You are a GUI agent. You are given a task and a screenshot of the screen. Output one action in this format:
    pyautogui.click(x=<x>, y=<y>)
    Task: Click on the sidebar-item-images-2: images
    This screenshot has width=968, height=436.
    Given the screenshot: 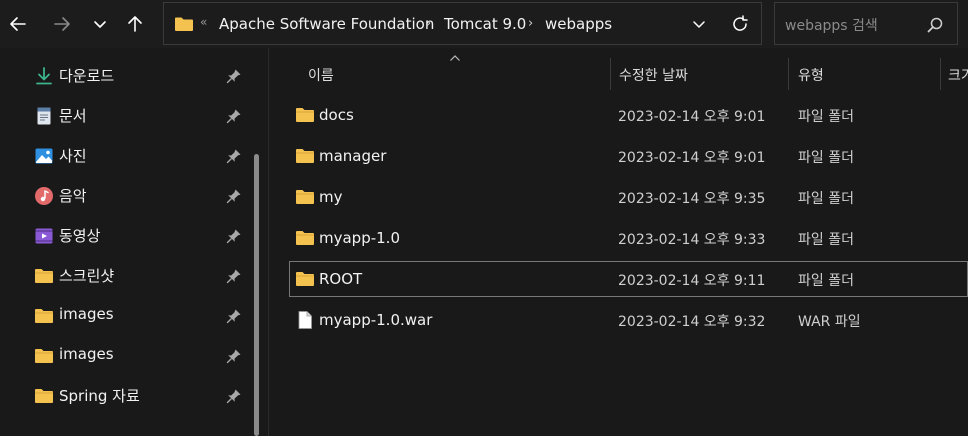 What is the action you would take?
    pyautogui.click(x=126, y=356)
    